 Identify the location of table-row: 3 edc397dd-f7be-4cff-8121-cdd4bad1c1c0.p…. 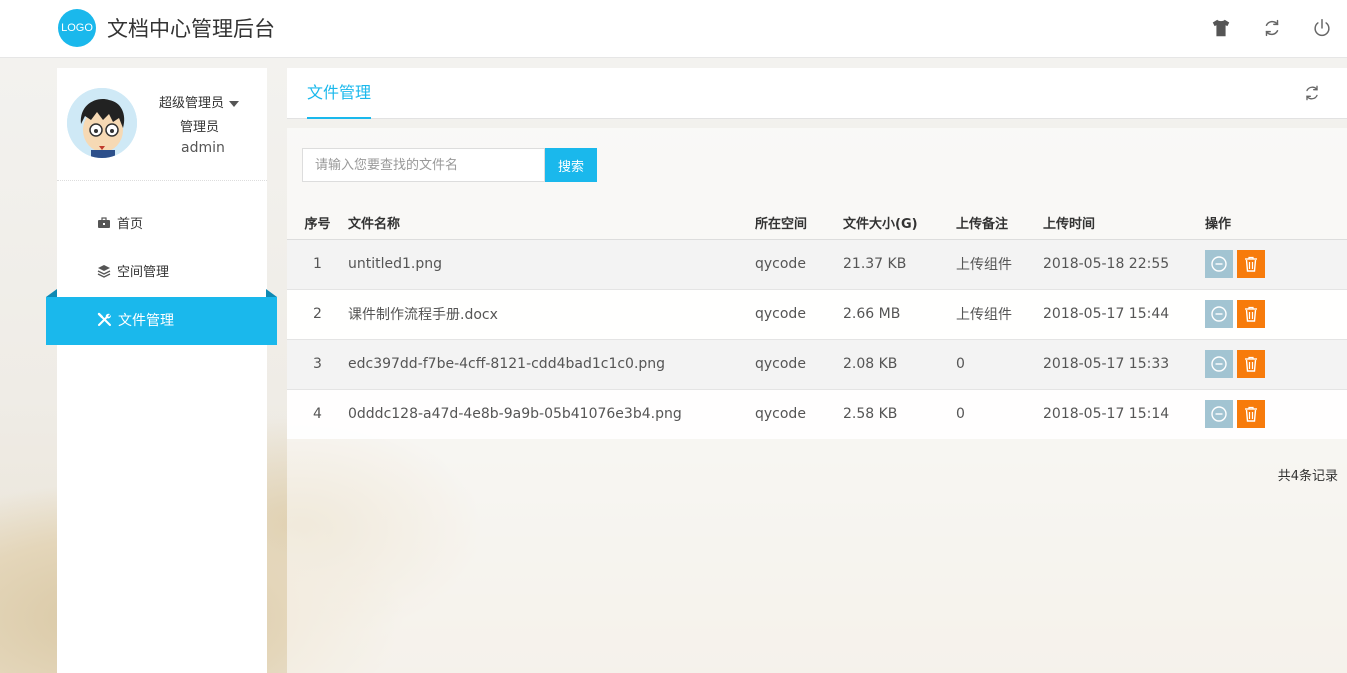
(817, 364).